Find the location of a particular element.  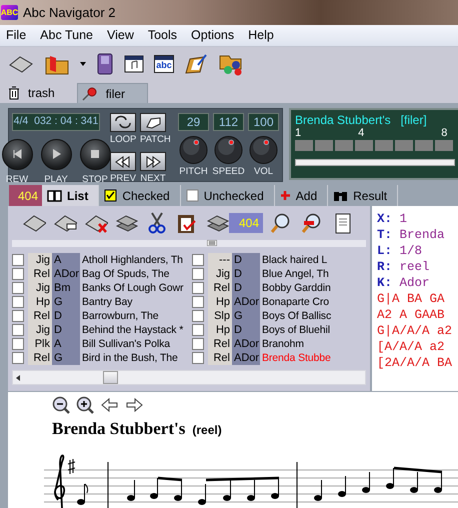

tune-name: Boys of Bluehil is located at coordinates (314, 330).